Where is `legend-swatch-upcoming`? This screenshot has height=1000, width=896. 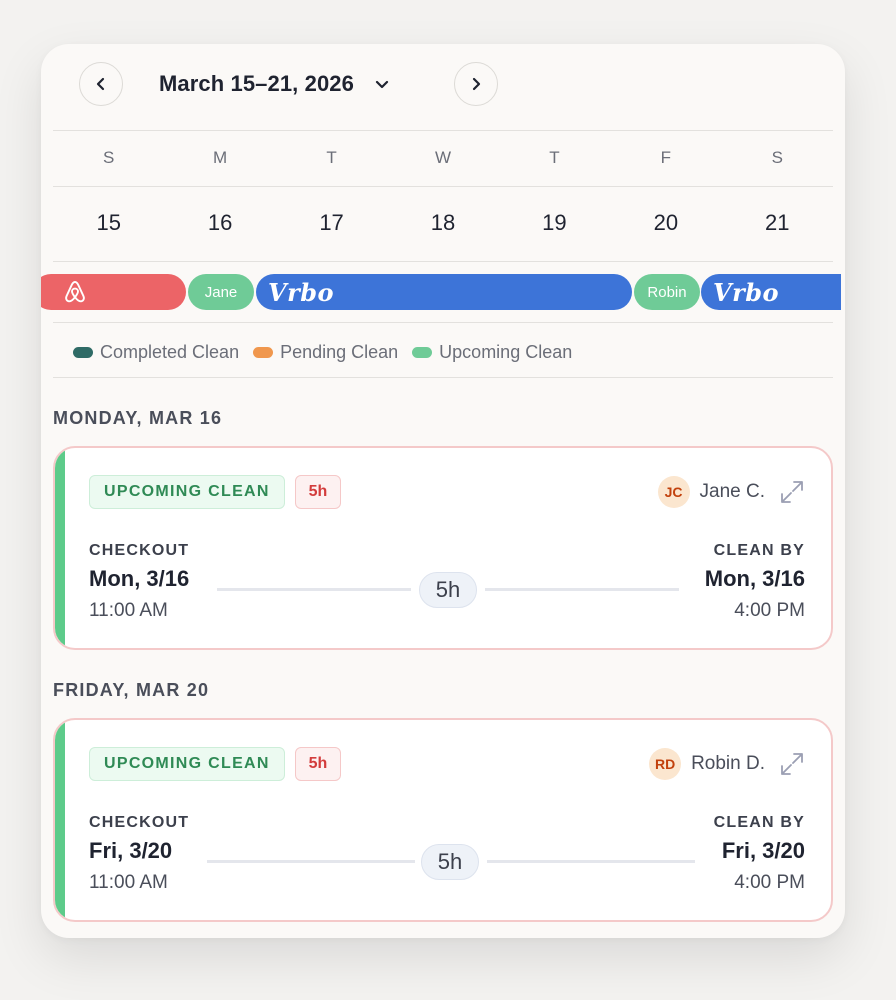 legend-swatch-upcoming is located at coordinates (422, 352).